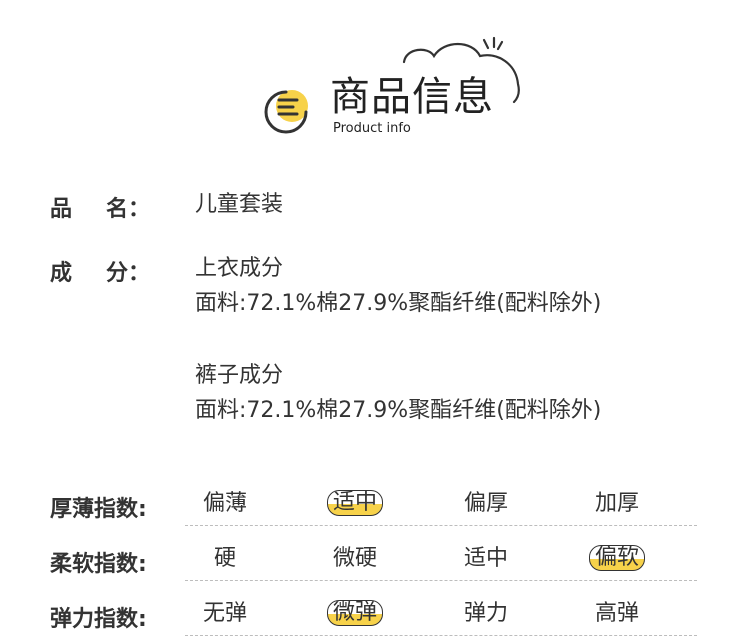  Describe the element at coordinates (485, 613) in the screenshot. I see `elasticity-option-3: 弹力` at that location.